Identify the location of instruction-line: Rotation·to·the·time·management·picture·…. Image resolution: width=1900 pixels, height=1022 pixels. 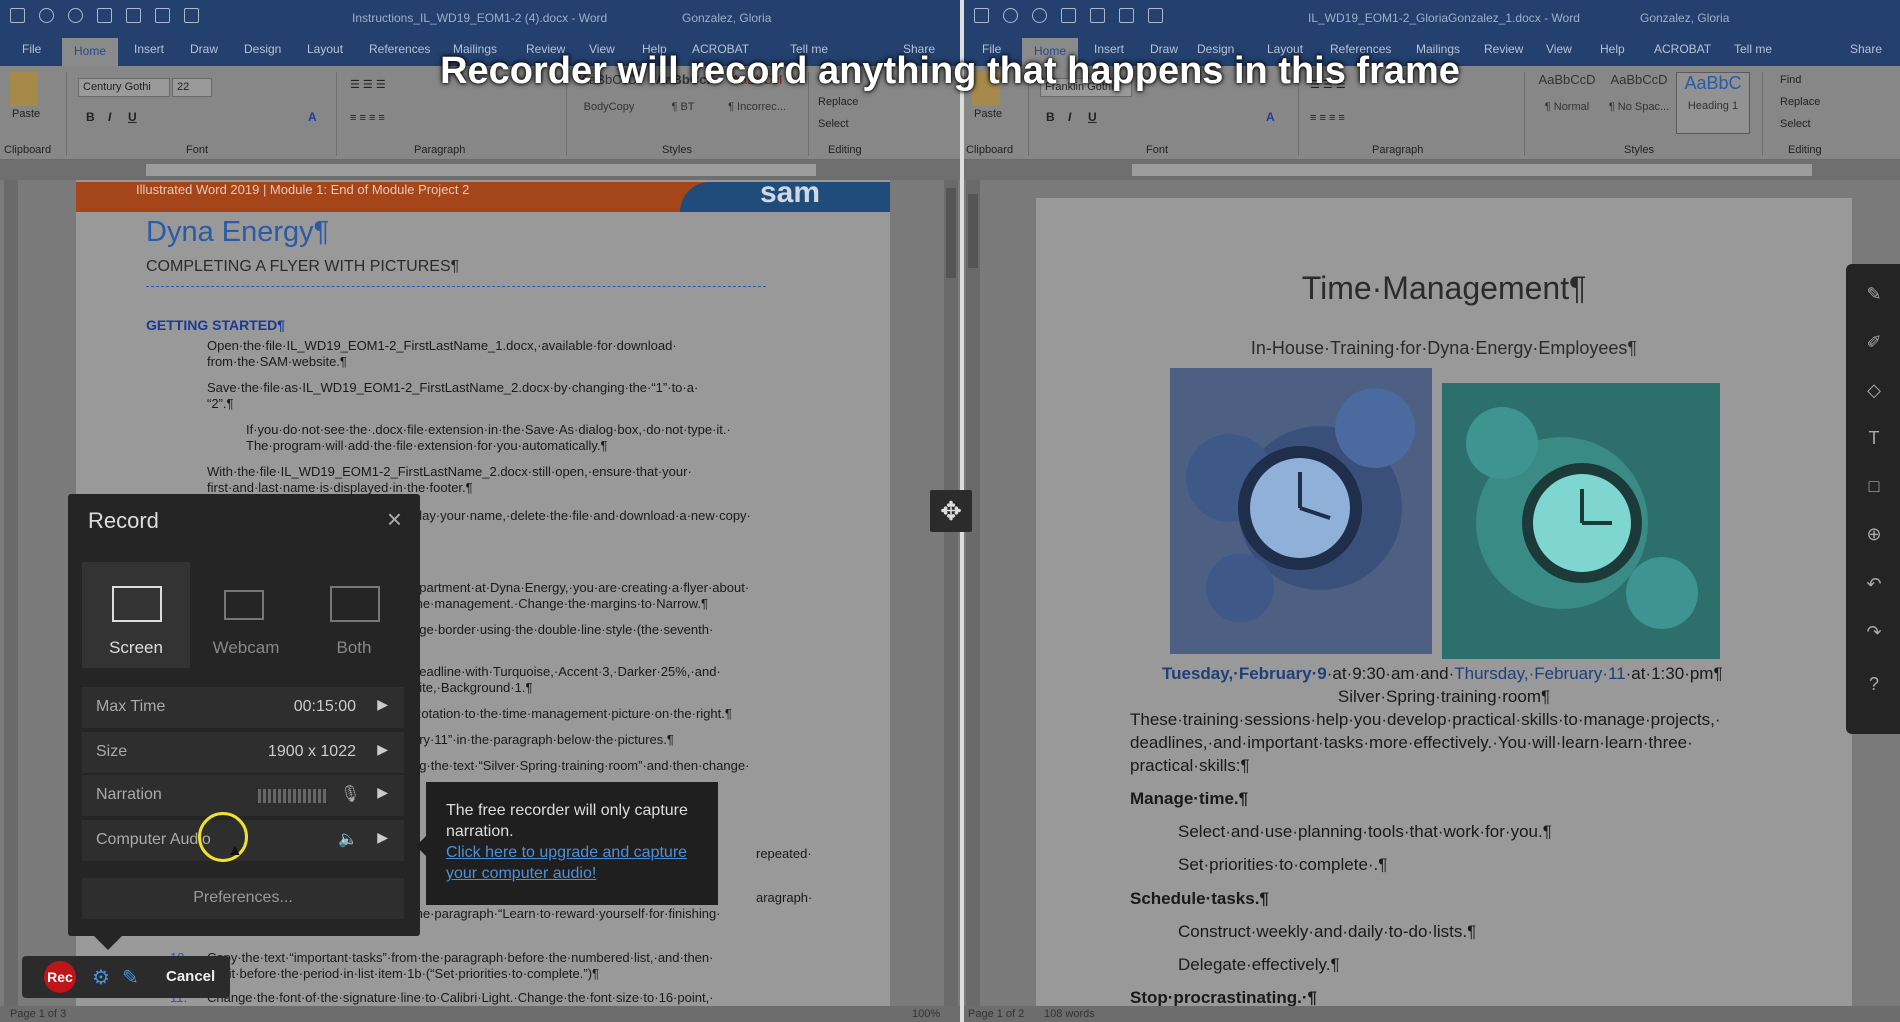
(572, 713).